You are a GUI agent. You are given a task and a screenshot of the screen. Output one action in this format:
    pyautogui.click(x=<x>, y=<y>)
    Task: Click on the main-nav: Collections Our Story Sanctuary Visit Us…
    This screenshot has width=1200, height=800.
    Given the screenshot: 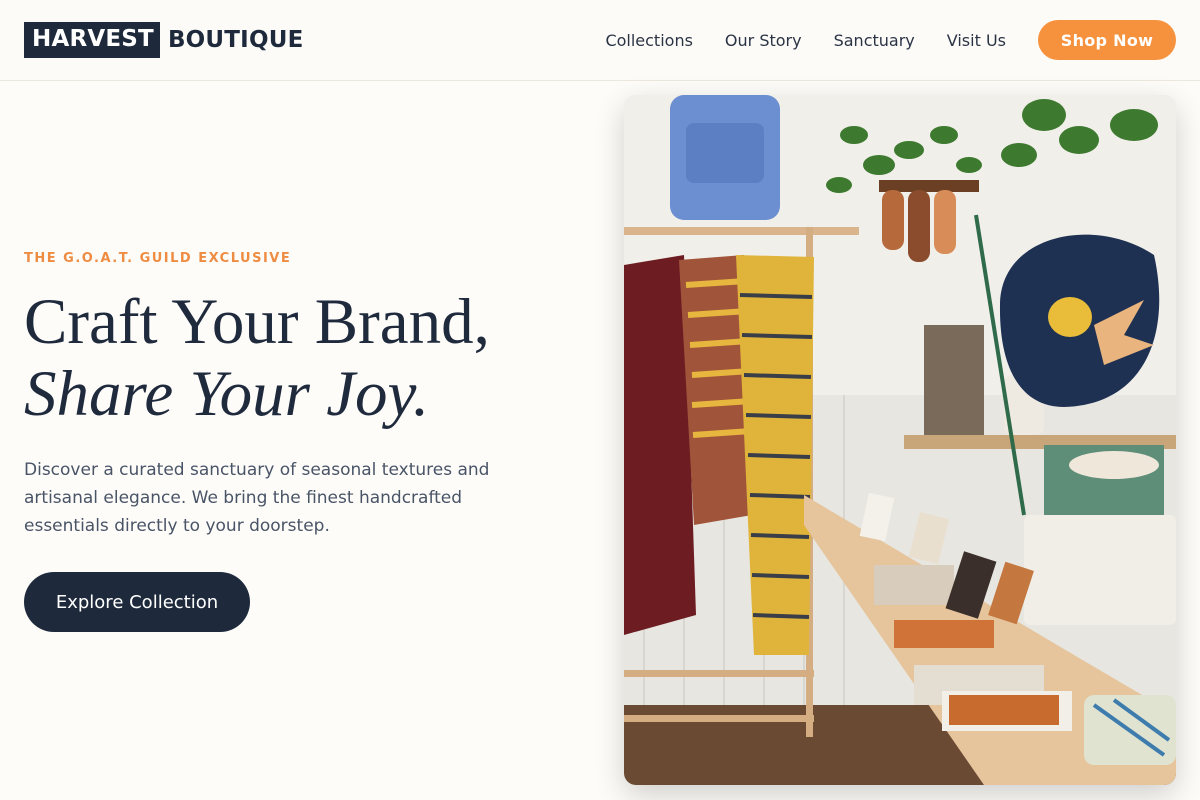 What is the action you would take?
    pyautogui.click(x=890, y=40)
    